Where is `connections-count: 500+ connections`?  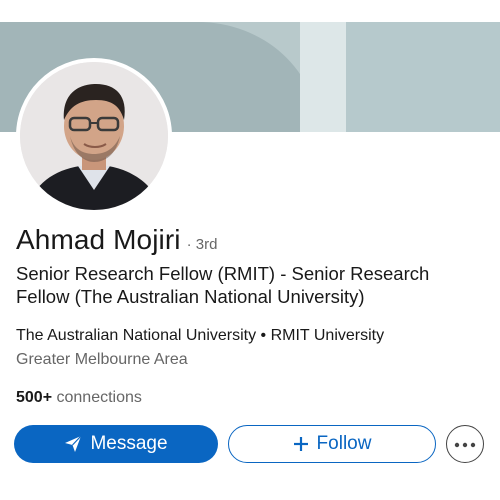
connections-count: 500+ connections is located at coordinates (79, 398).